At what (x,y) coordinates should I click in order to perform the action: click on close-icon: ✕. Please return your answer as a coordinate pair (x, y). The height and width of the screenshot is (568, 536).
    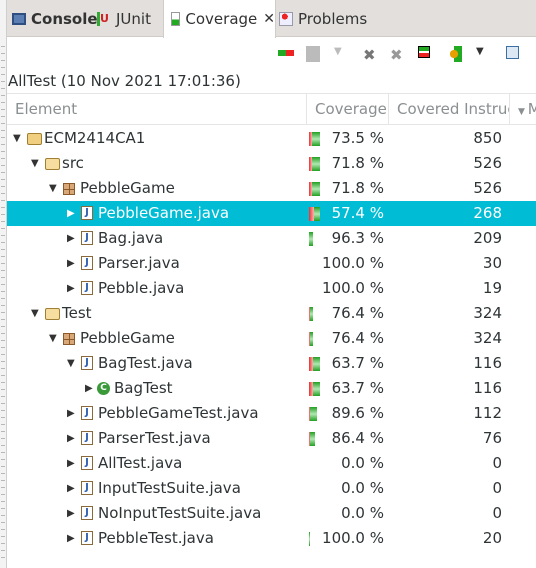
    Looking at the image, I should click on (269, 19).